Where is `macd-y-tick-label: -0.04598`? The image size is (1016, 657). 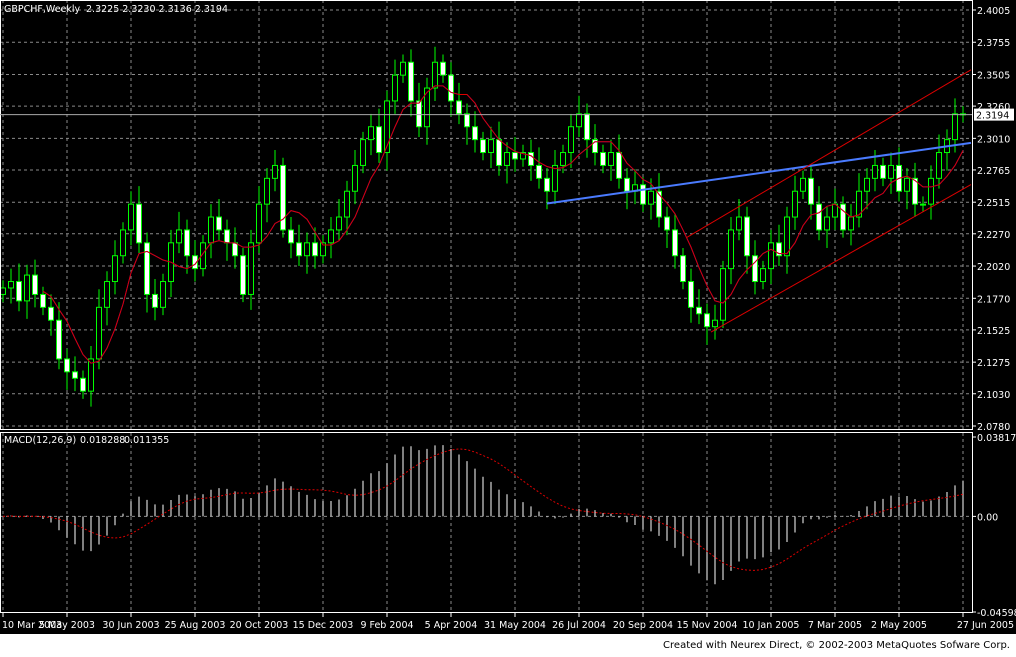
macd-y-tick-label: -0.04598 is located at coordinates (996, 613).